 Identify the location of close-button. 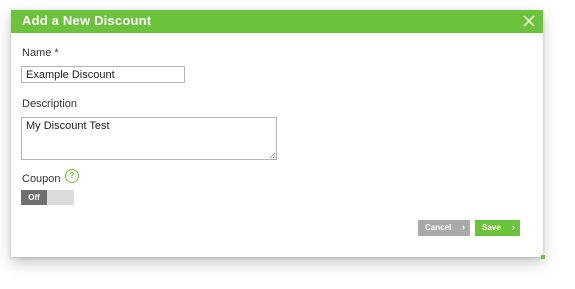
(529, 21).